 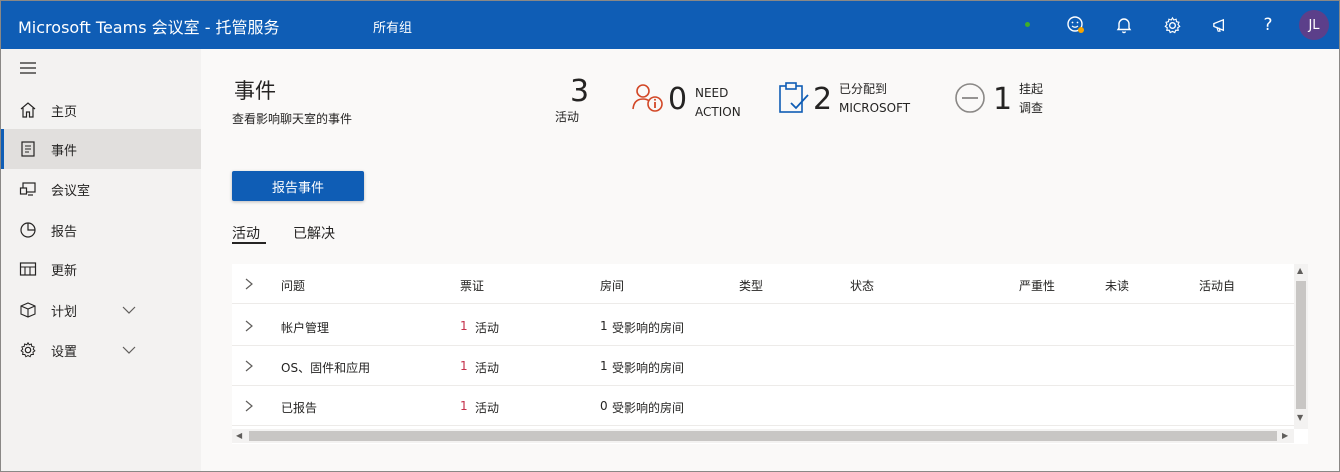 What do you see at coordinates (101, 110) in the screenshot?
I see `sidebar-item-home: 主页` at bounding box center [101, 110].